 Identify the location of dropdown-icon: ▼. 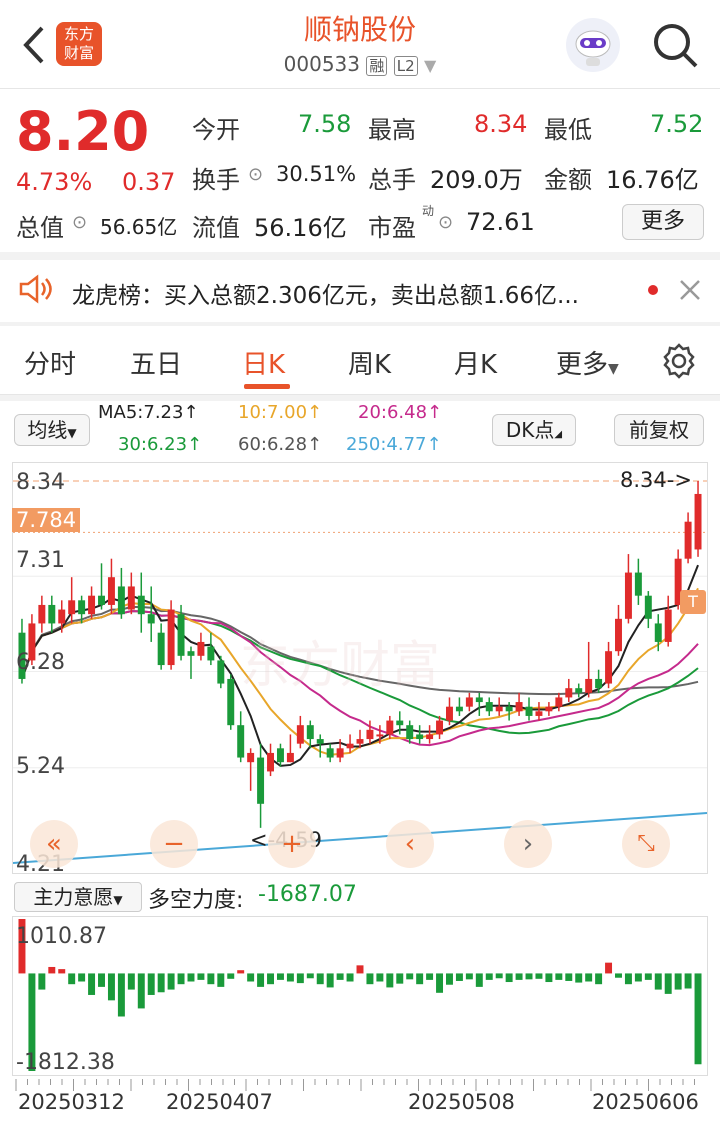
(430, 65).